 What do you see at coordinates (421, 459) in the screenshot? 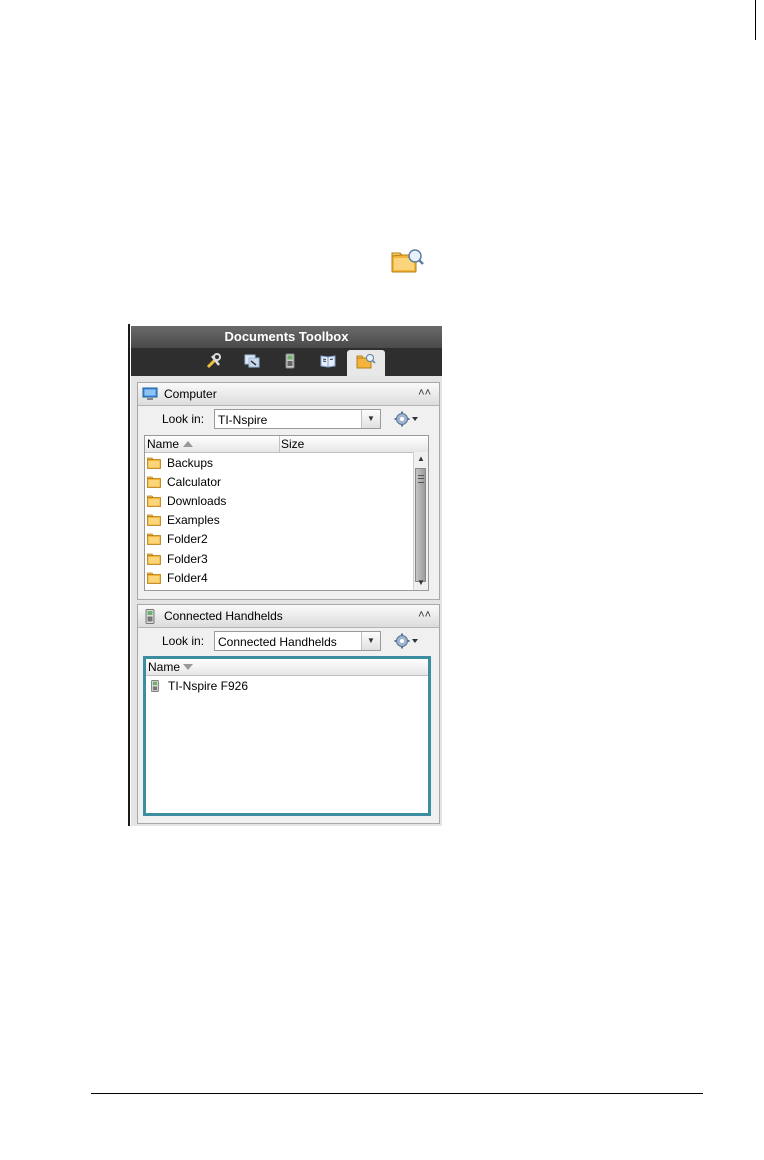
I see `scroll-up-icon: ▲` at bounding box center [421, 459].